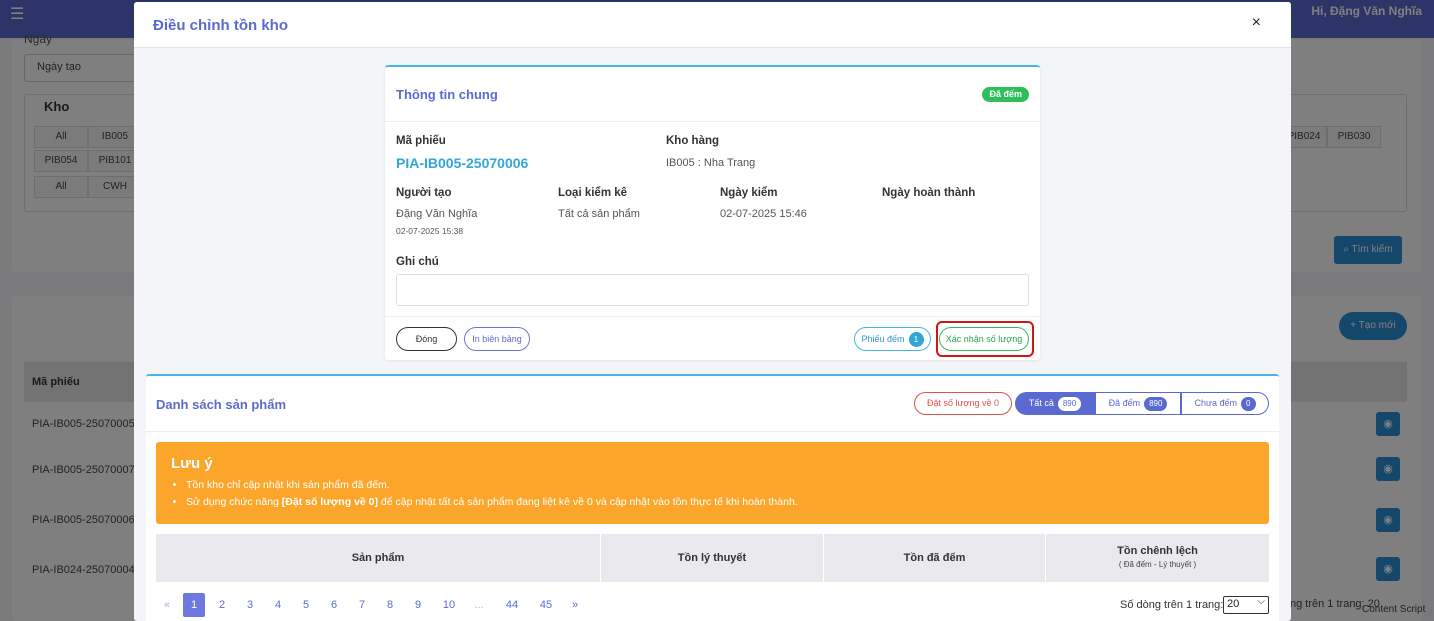 This screenshot has height=621, width=1434. Describe the element at coordinates (447, 94) in the screenshot. I see `general-info-title: Thông tin chung` at that location.